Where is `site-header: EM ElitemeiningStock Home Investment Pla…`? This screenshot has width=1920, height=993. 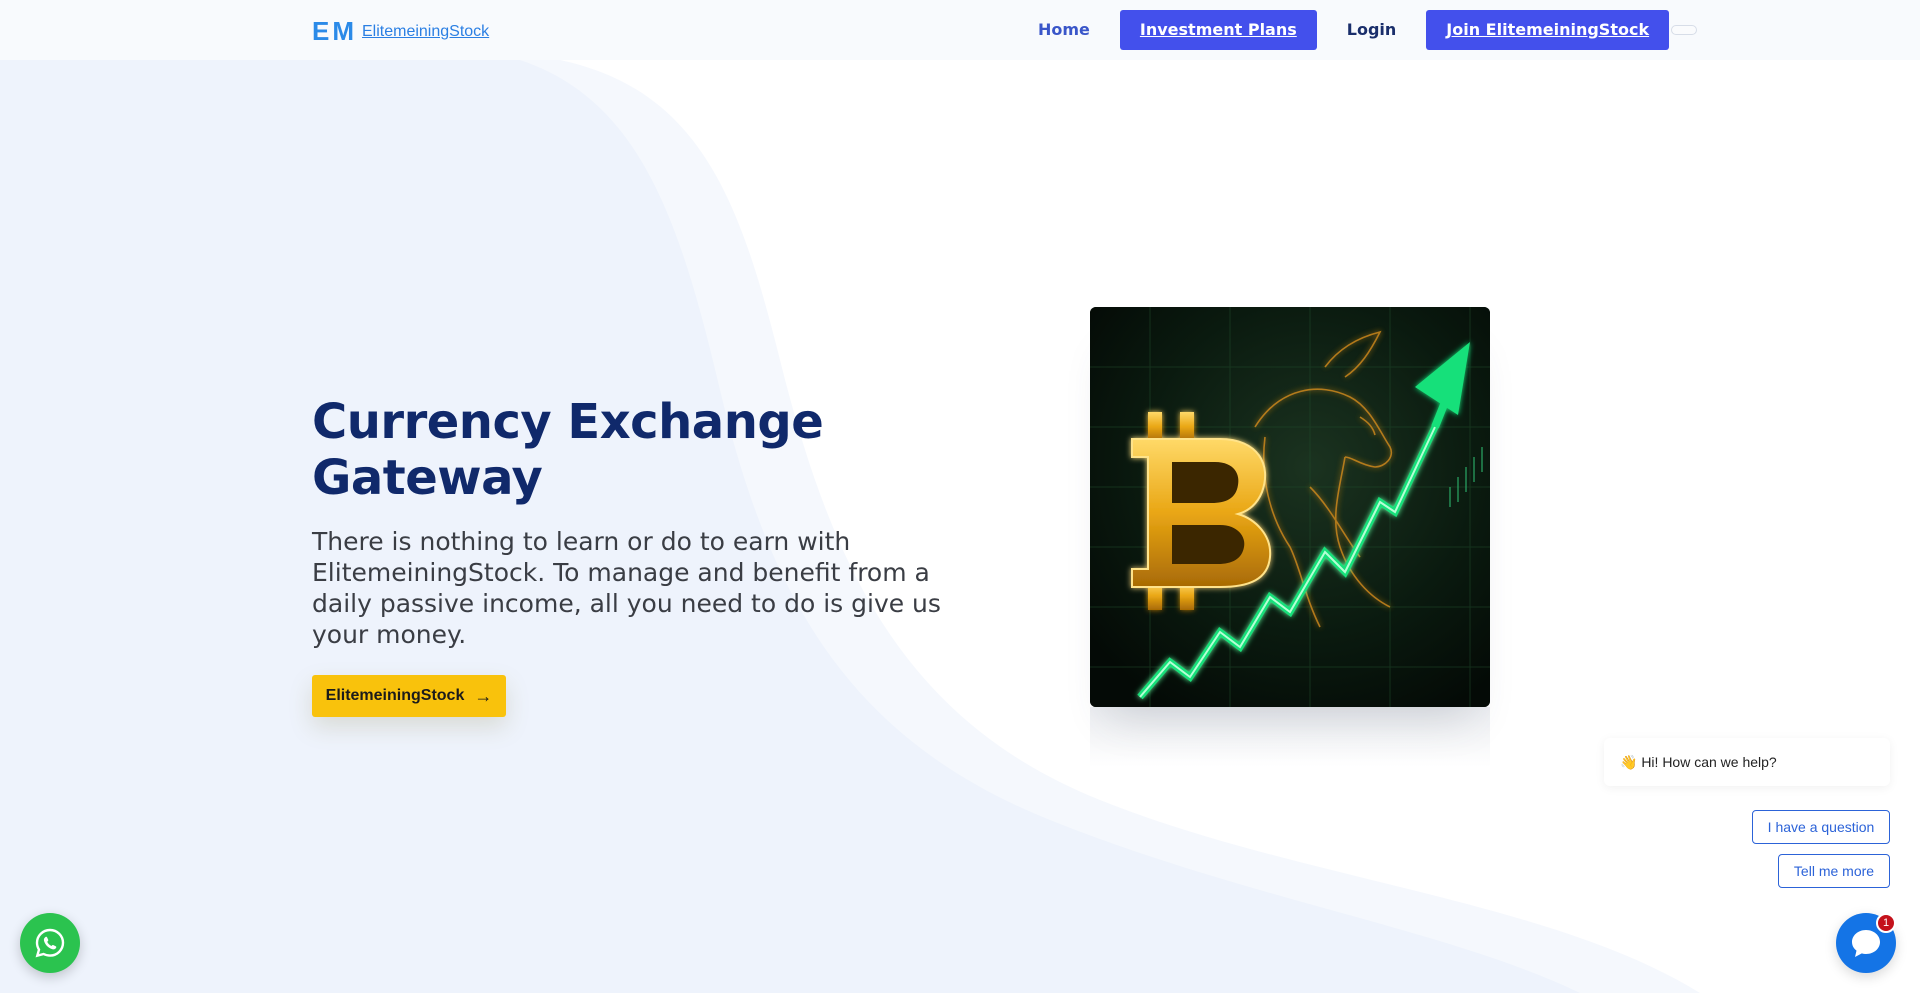
site-header: EM ElitemeiningStock Home Investment Pla… is located at coordinates (960, 30).